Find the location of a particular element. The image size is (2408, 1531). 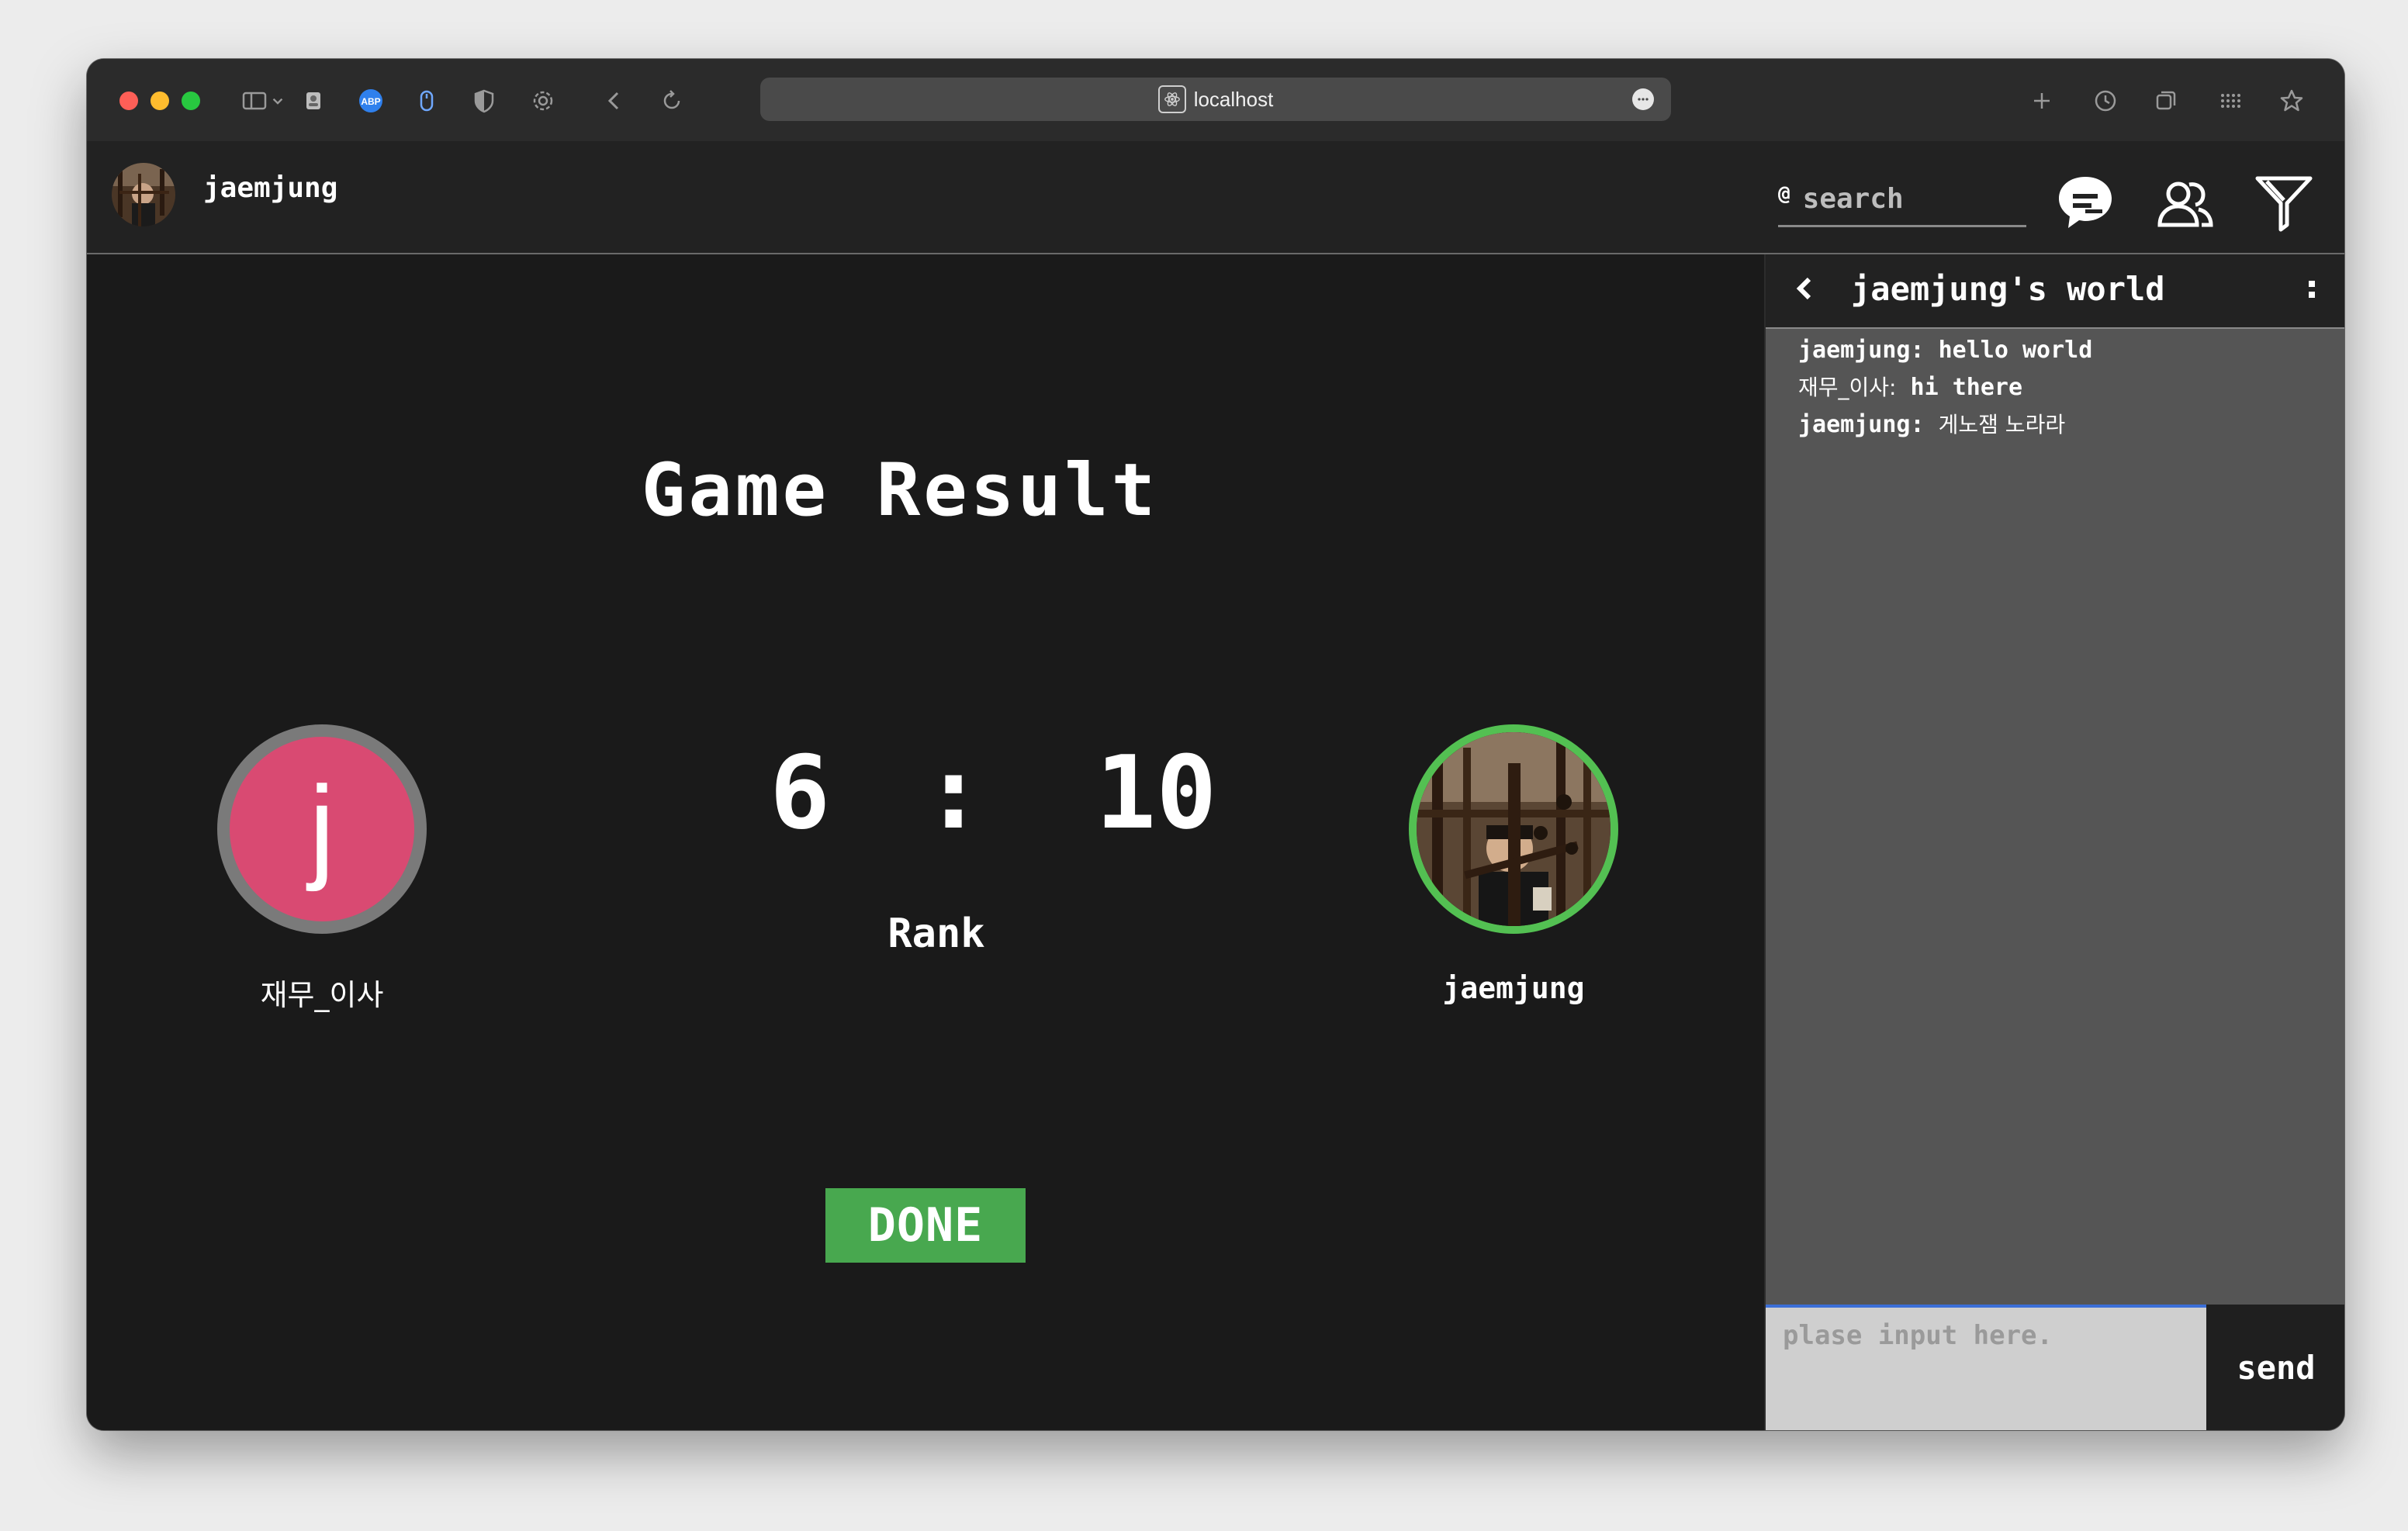

chat-header: jaemjung's world is located at coordinates (2055, 291).